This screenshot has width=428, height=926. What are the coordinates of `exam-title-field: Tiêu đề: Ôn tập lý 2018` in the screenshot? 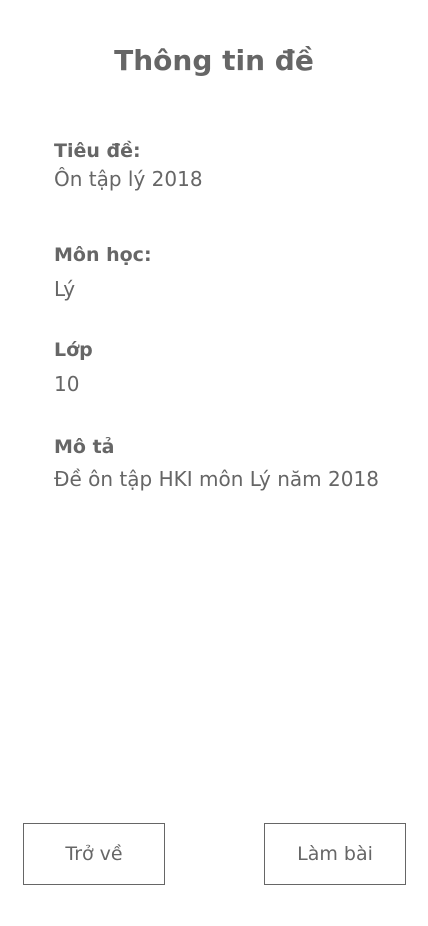 It's located at (231, 166).